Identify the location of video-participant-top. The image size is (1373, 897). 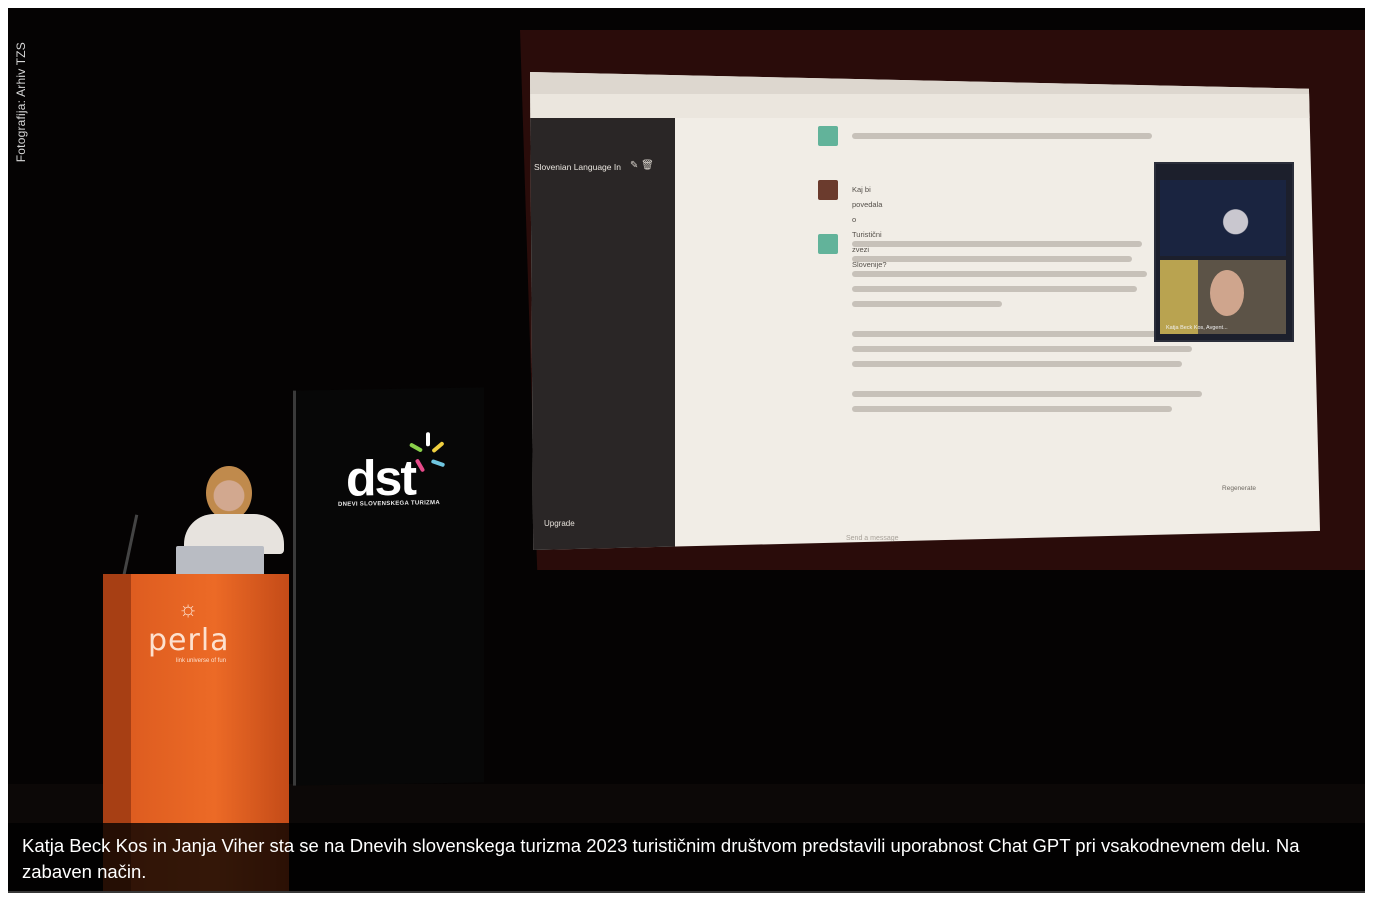
(1223, 218).